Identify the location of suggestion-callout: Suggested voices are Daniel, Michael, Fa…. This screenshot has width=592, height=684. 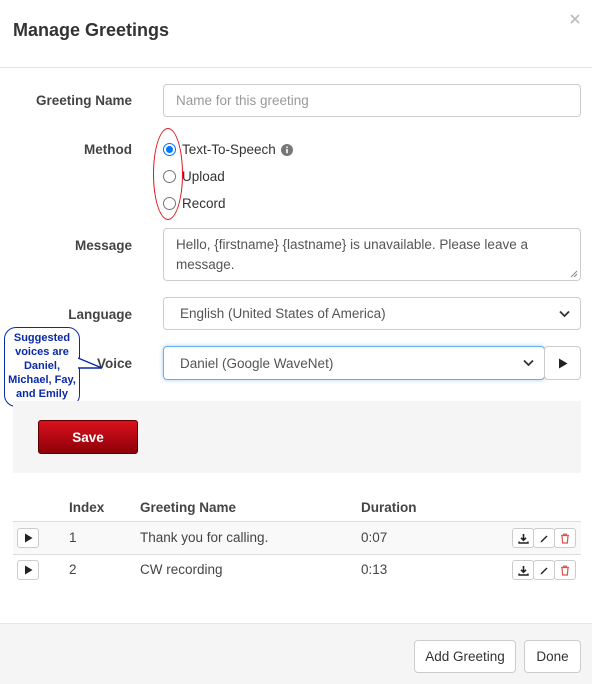
(42, 367).